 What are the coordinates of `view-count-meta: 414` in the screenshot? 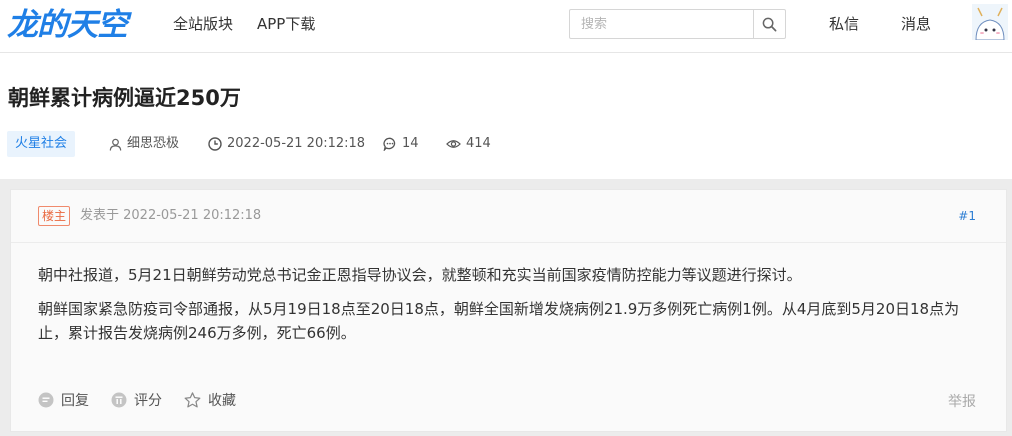 It's located at (468, 144).